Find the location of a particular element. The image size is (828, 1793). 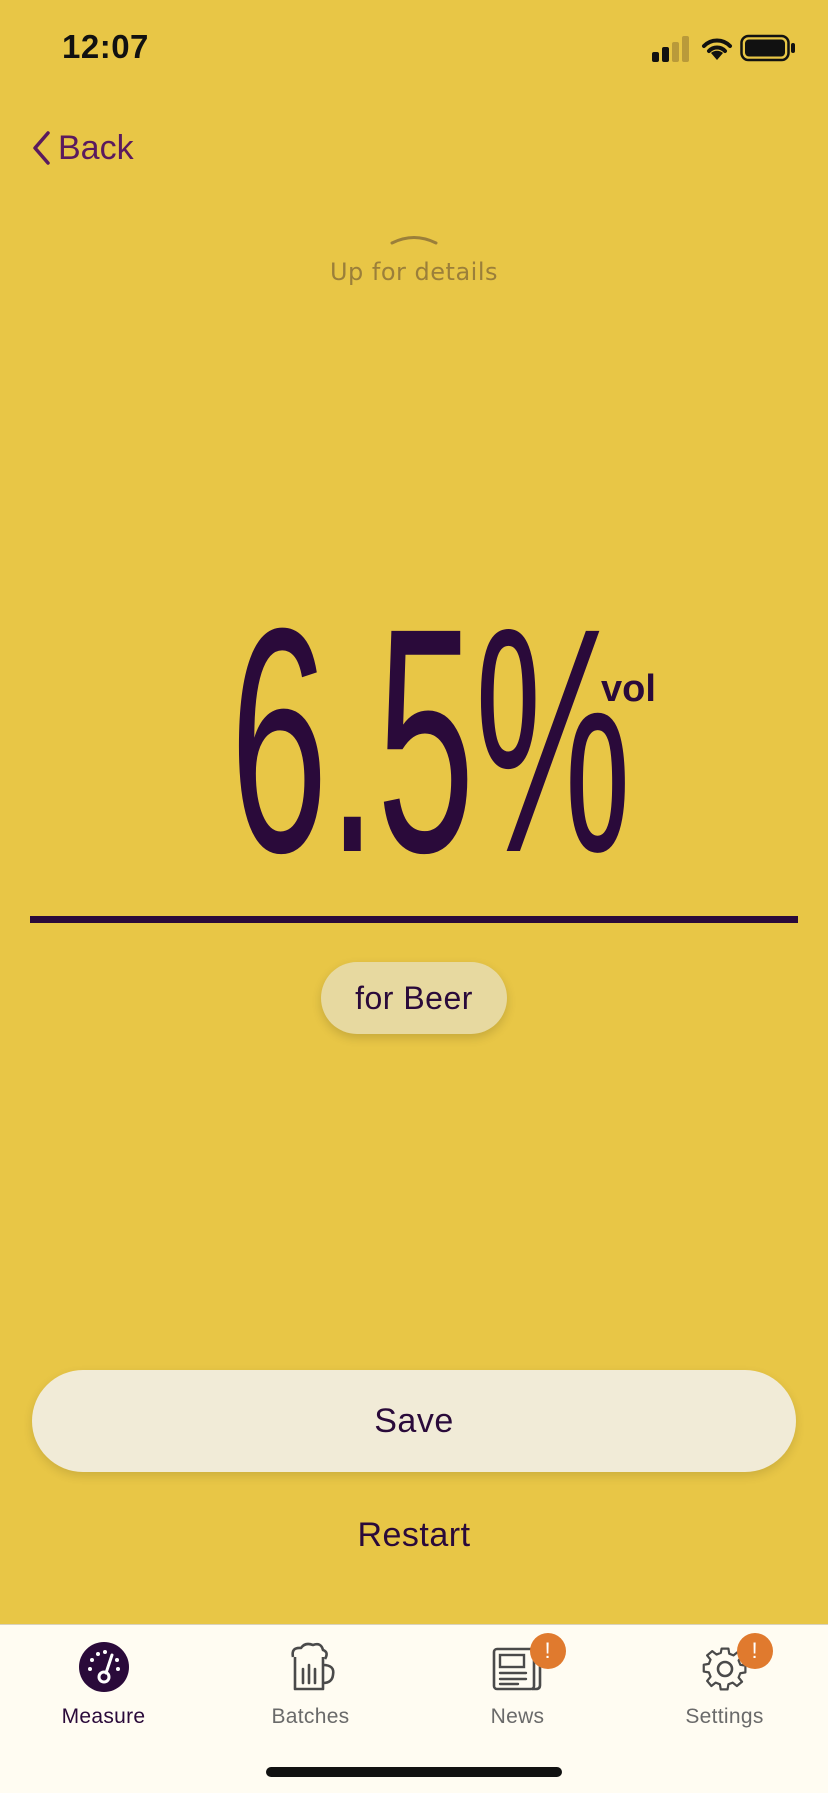

chevron-up-icon is located at coordinates (414, 240).